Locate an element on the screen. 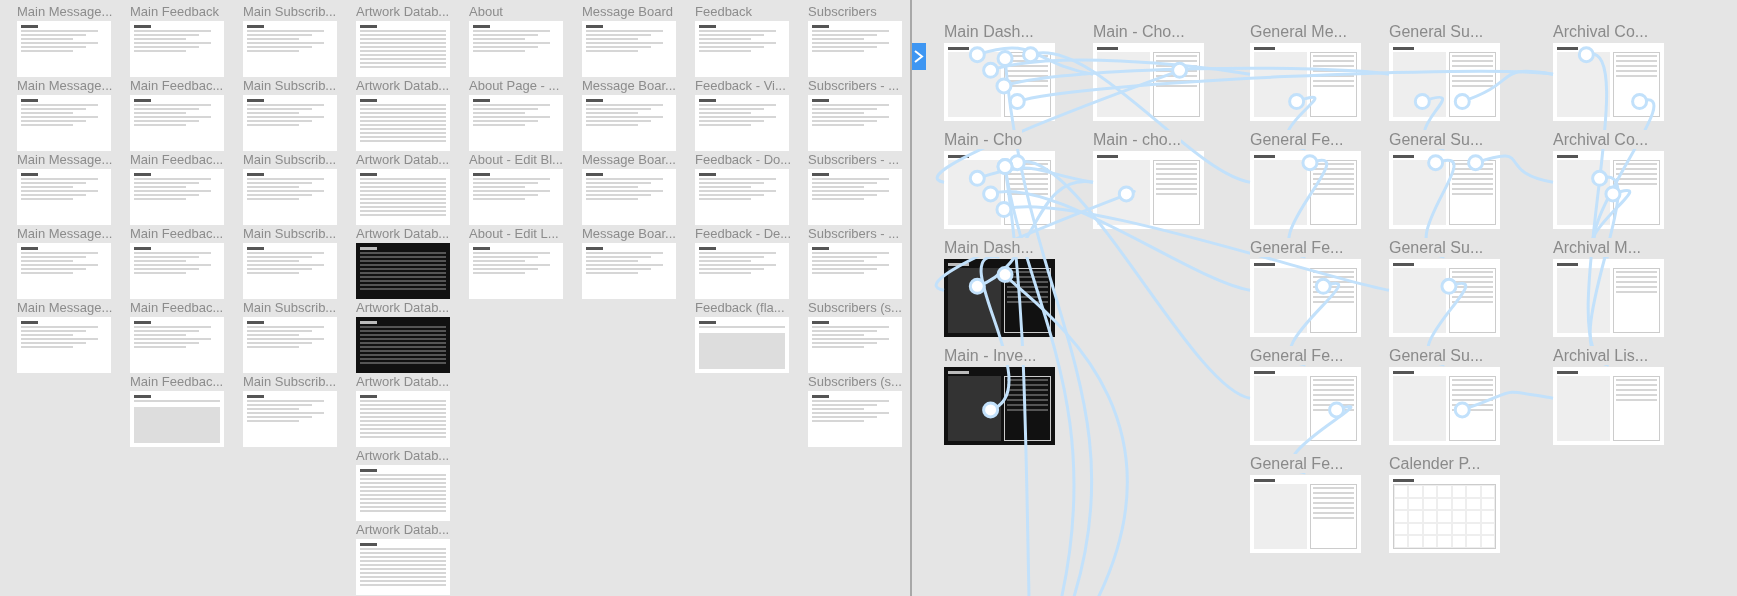  frame-title: Main - Cho is located at coordinates (983, 139).